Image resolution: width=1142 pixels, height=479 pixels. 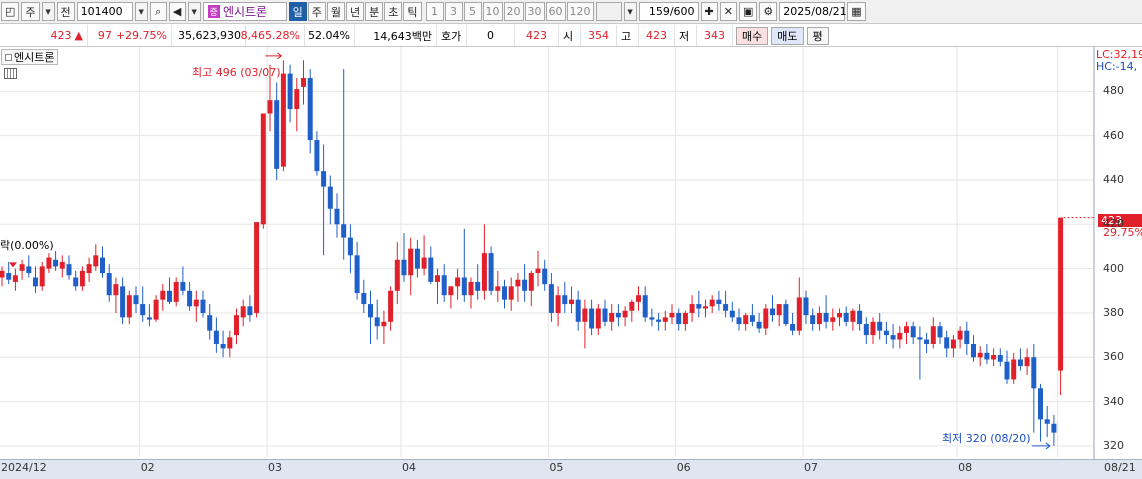 What do you see at coordinates (630, 11) in the screenshot?
I see `custom-interval-dropdown-icon: ▼` at bounding box center [630, 11].